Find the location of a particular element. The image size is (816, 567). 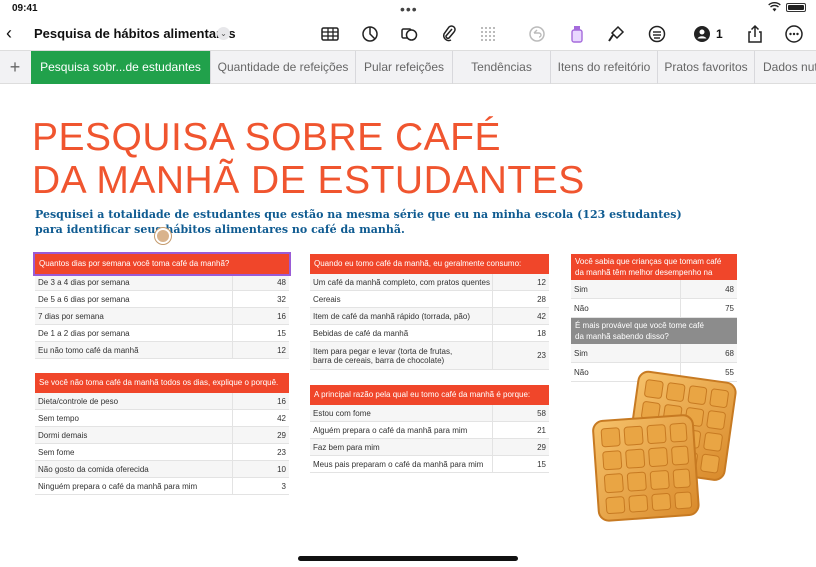

document-title: Pesquisa de hábitos alimentares is located at coordinates (135, 33).